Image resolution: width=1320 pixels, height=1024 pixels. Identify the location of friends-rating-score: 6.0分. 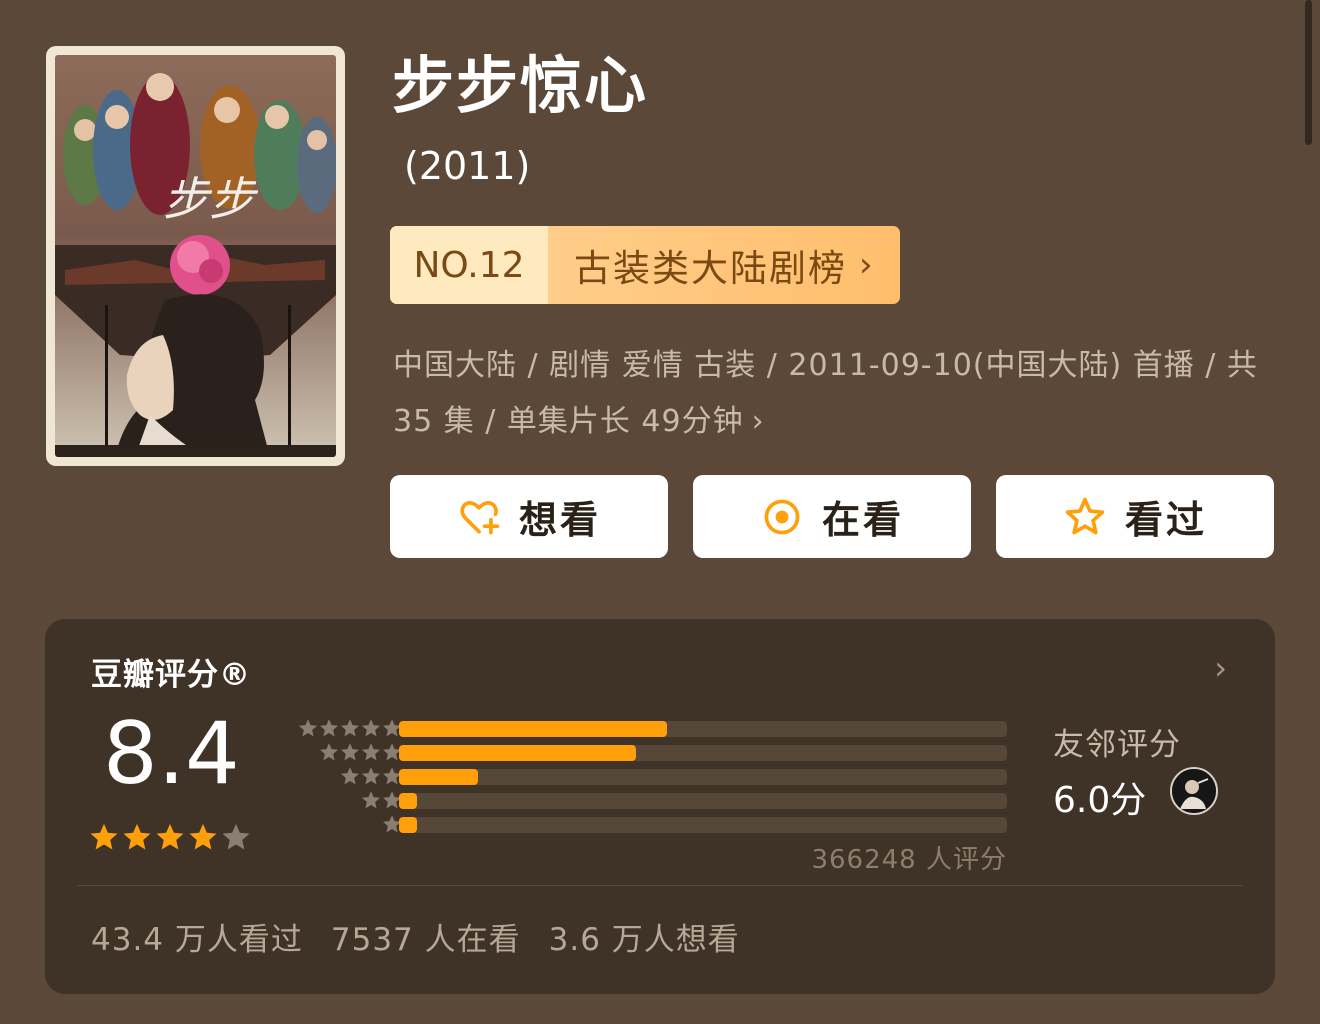
(1100, 800).